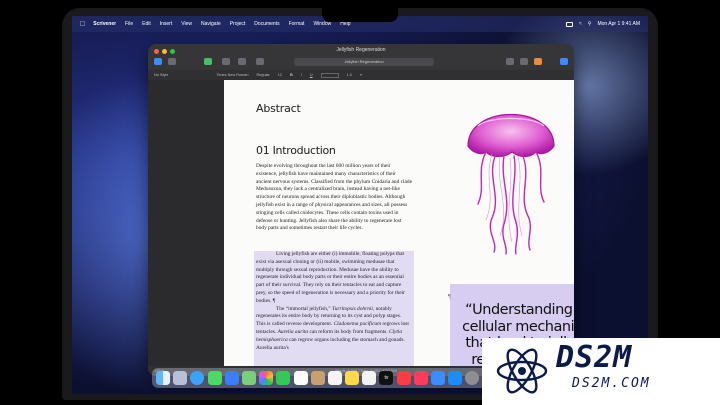 This screenshot has height=405, width=720. Describe the element at coordinates (266, 378) in the screenshot. I see `photos-icon` at that location.